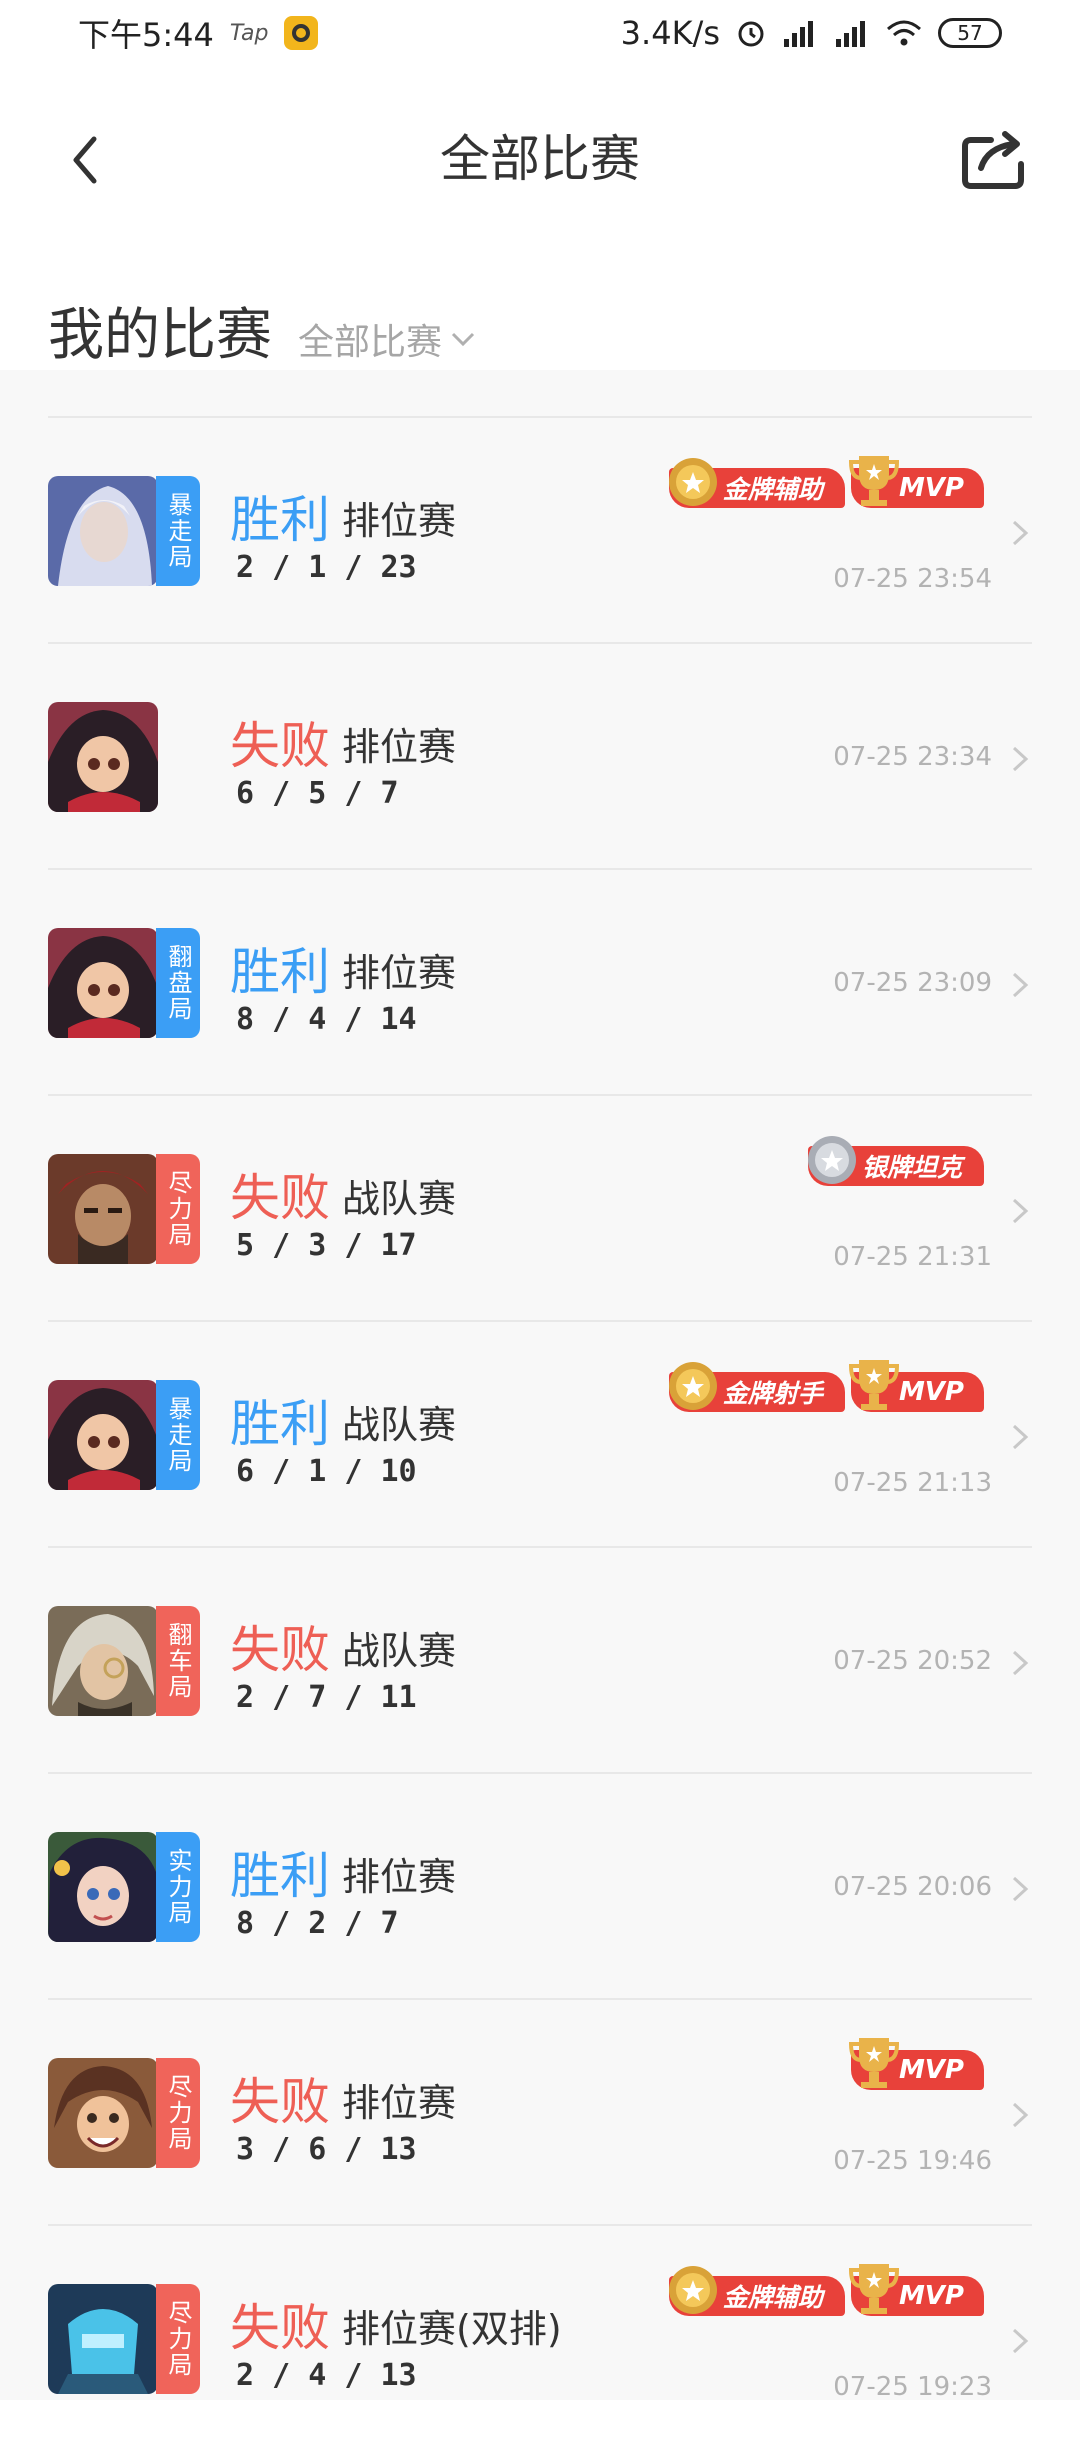  Describe the element at coordinates (124, 1661) in the screenshot. I see `hero-avatar: 翻车局` at that location.